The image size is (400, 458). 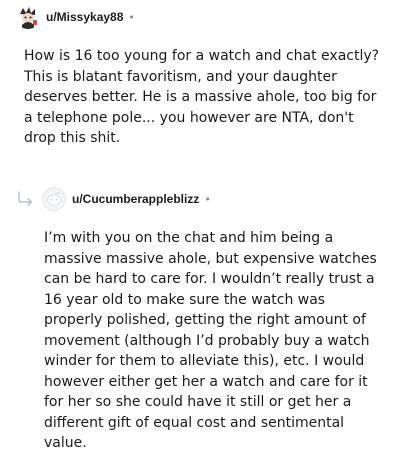 What do you see at coordinates (84, 17) in the screenshot?
I see `username-link: u/Missykay88` at bounding box center [84, 17].